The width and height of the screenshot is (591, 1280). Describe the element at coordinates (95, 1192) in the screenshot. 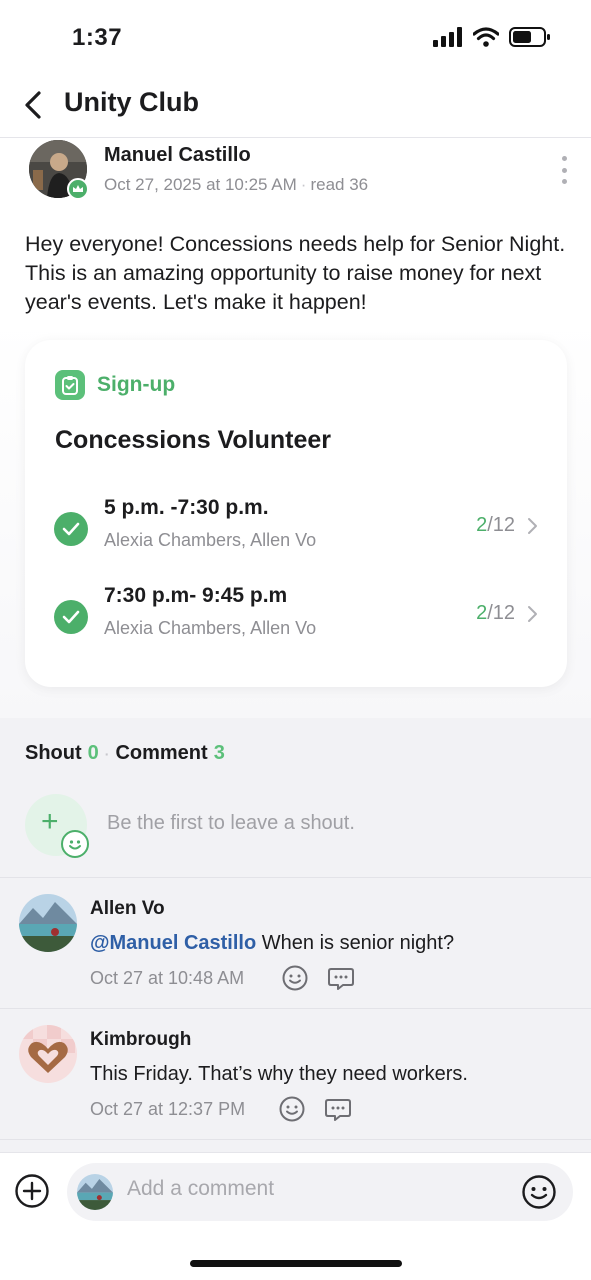

I see `my-avatar` at that location.